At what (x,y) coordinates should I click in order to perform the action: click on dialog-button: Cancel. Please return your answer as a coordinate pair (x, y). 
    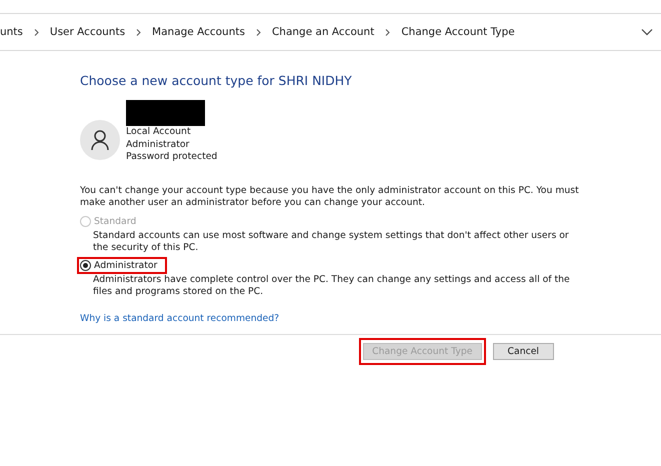
    Looking at the image, I should click on (523, 351).